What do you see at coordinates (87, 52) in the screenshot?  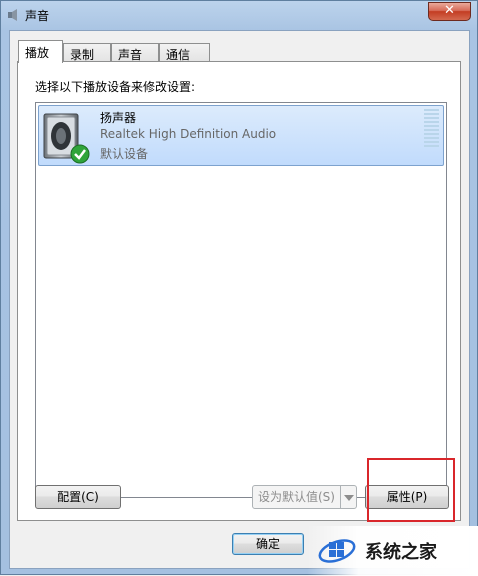 I see `tab-recording: 录制` at bounding box center [87, 52].